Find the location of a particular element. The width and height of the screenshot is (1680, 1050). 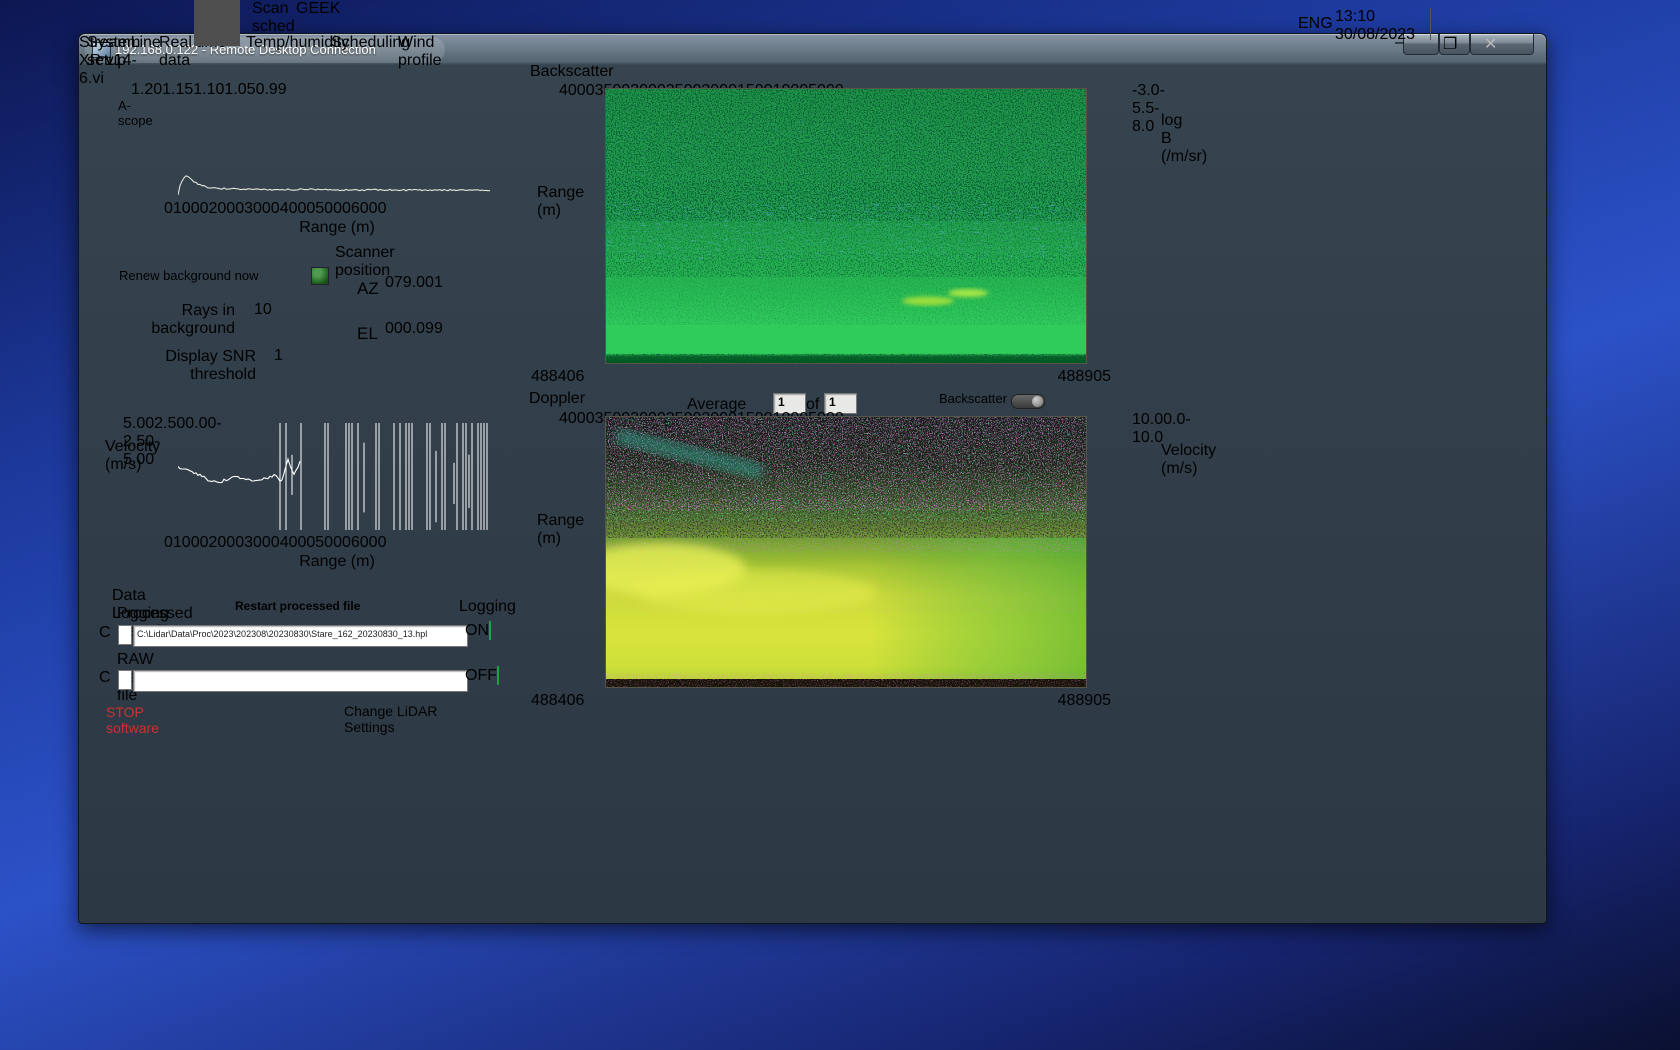

off-led is located at coordinates (498, 675).